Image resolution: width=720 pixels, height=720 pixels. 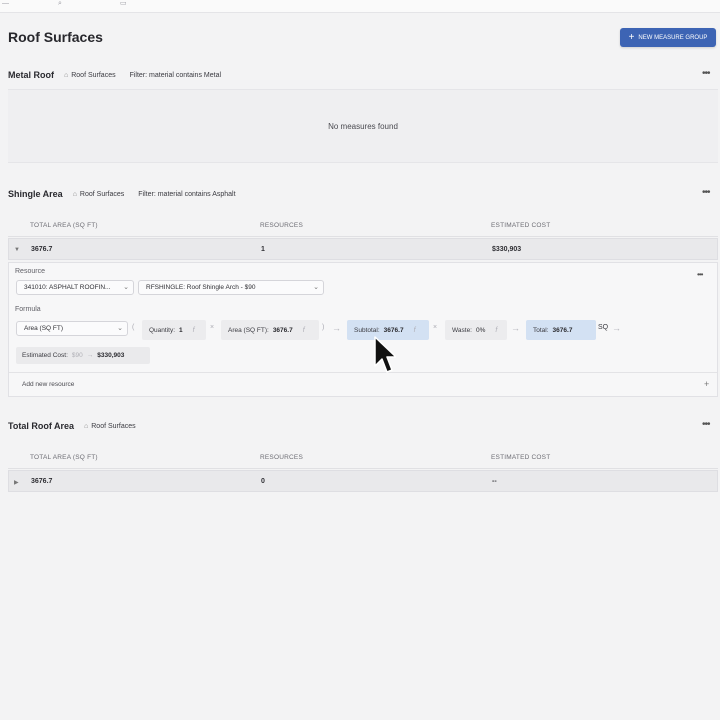 I want to click on mouse-pointer-icon, so click(x=385, y=354).